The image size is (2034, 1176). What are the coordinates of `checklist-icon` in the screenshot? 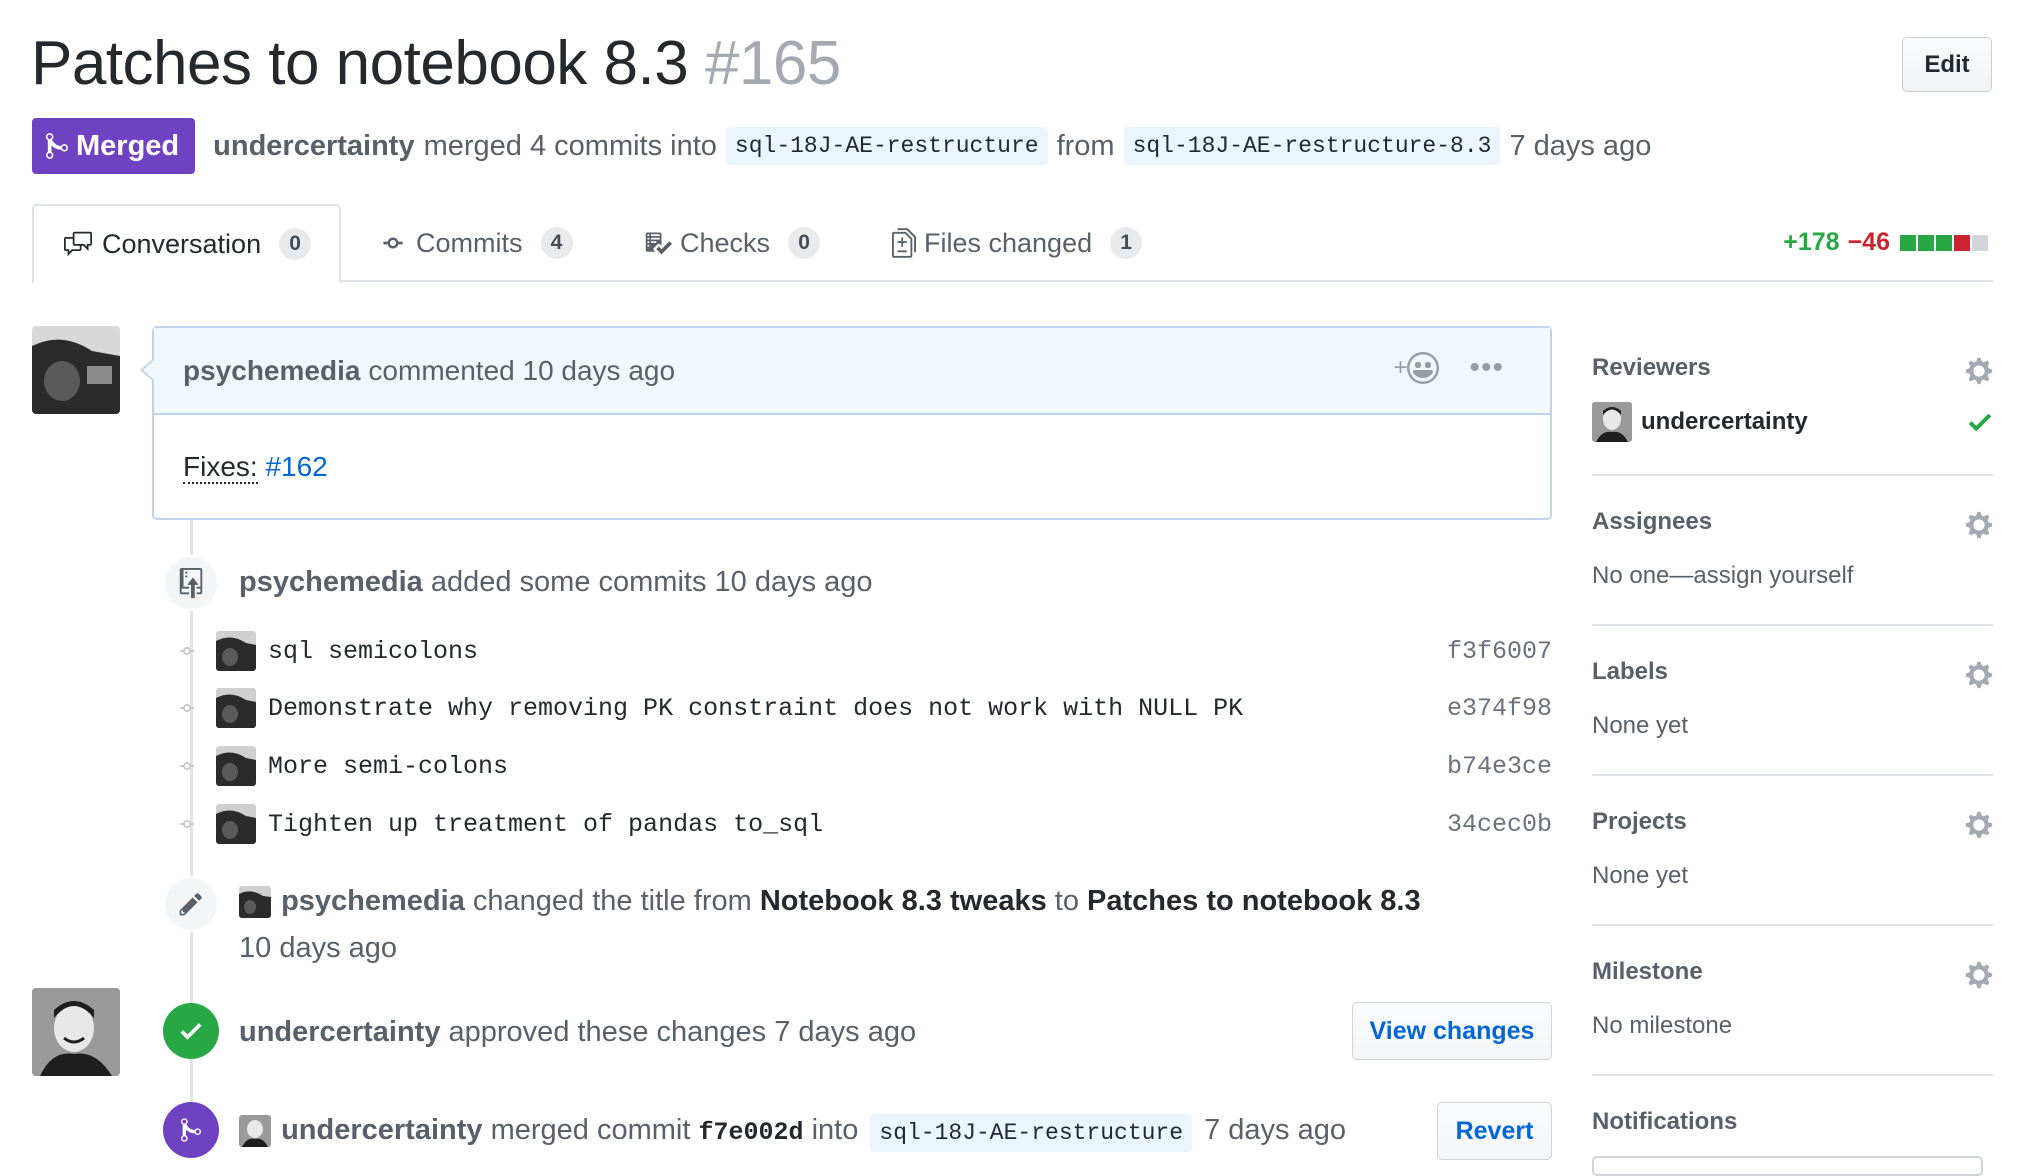 It's located at (658, 243).